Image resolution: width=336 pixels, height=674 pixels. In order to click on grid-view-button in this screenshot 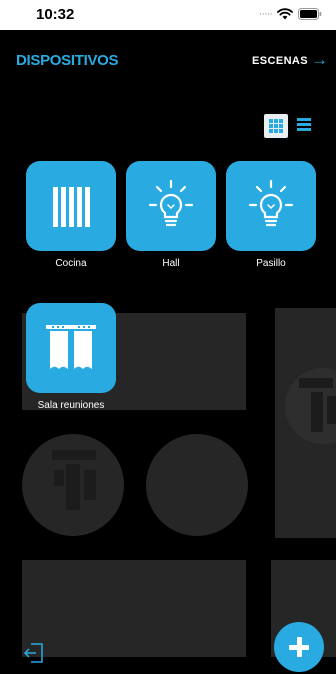, I will do `click(276, 126)`.